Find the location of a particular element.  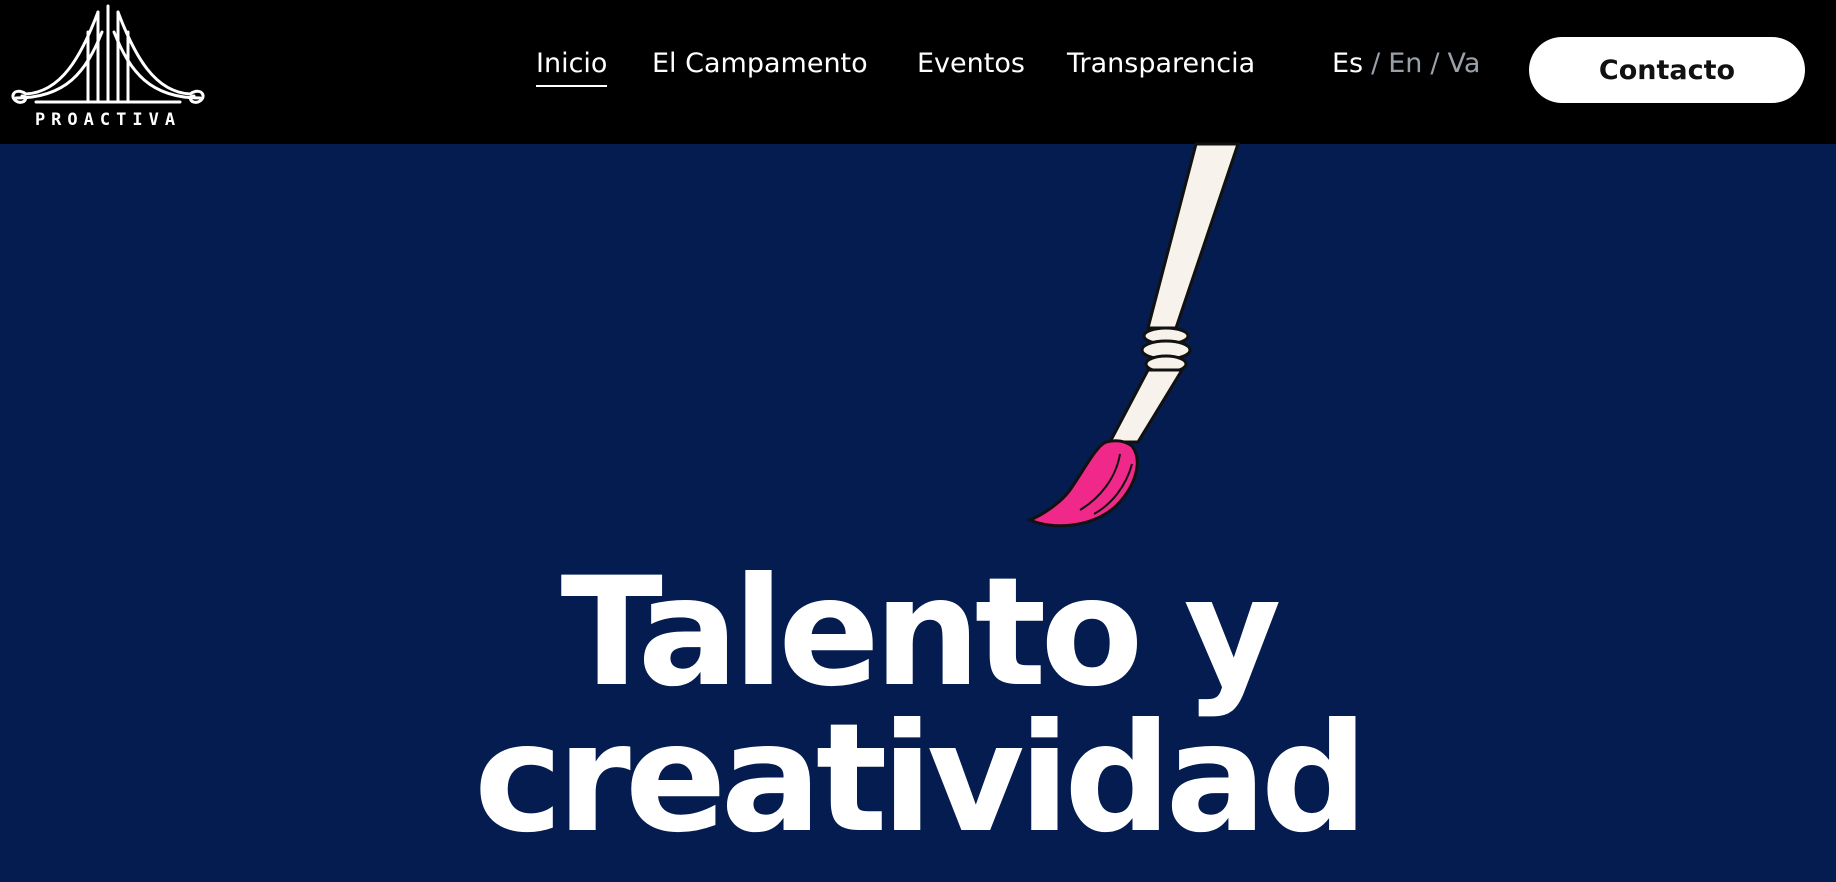

hero-headline-line-1: Talento y is located at coordinates (921, 633).